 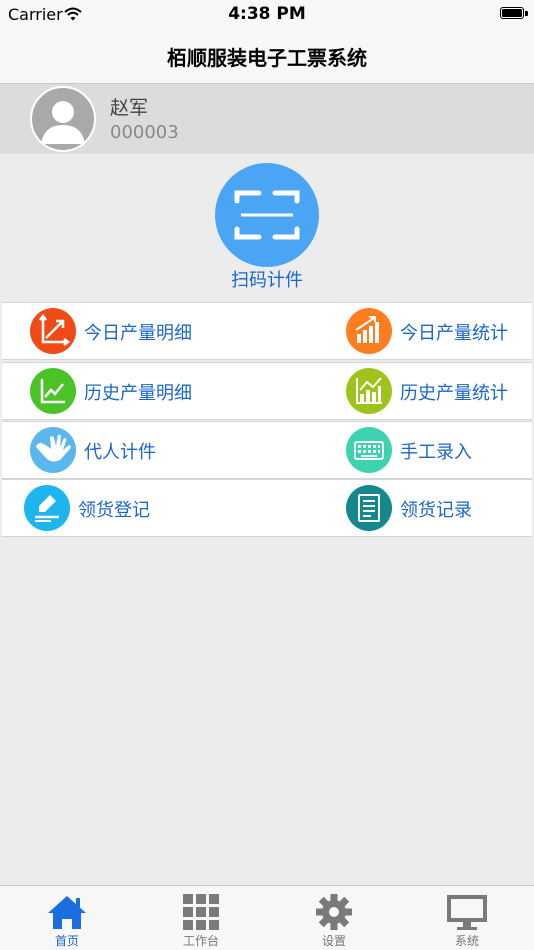 I want to click on tab-label: 工作台, so click(x=200, y=941).